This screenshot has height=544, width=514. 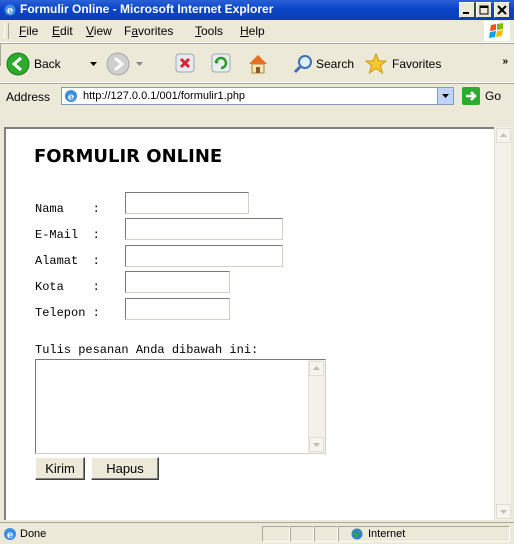 I want to click on maximize-icon, so click(x=484, y=10).